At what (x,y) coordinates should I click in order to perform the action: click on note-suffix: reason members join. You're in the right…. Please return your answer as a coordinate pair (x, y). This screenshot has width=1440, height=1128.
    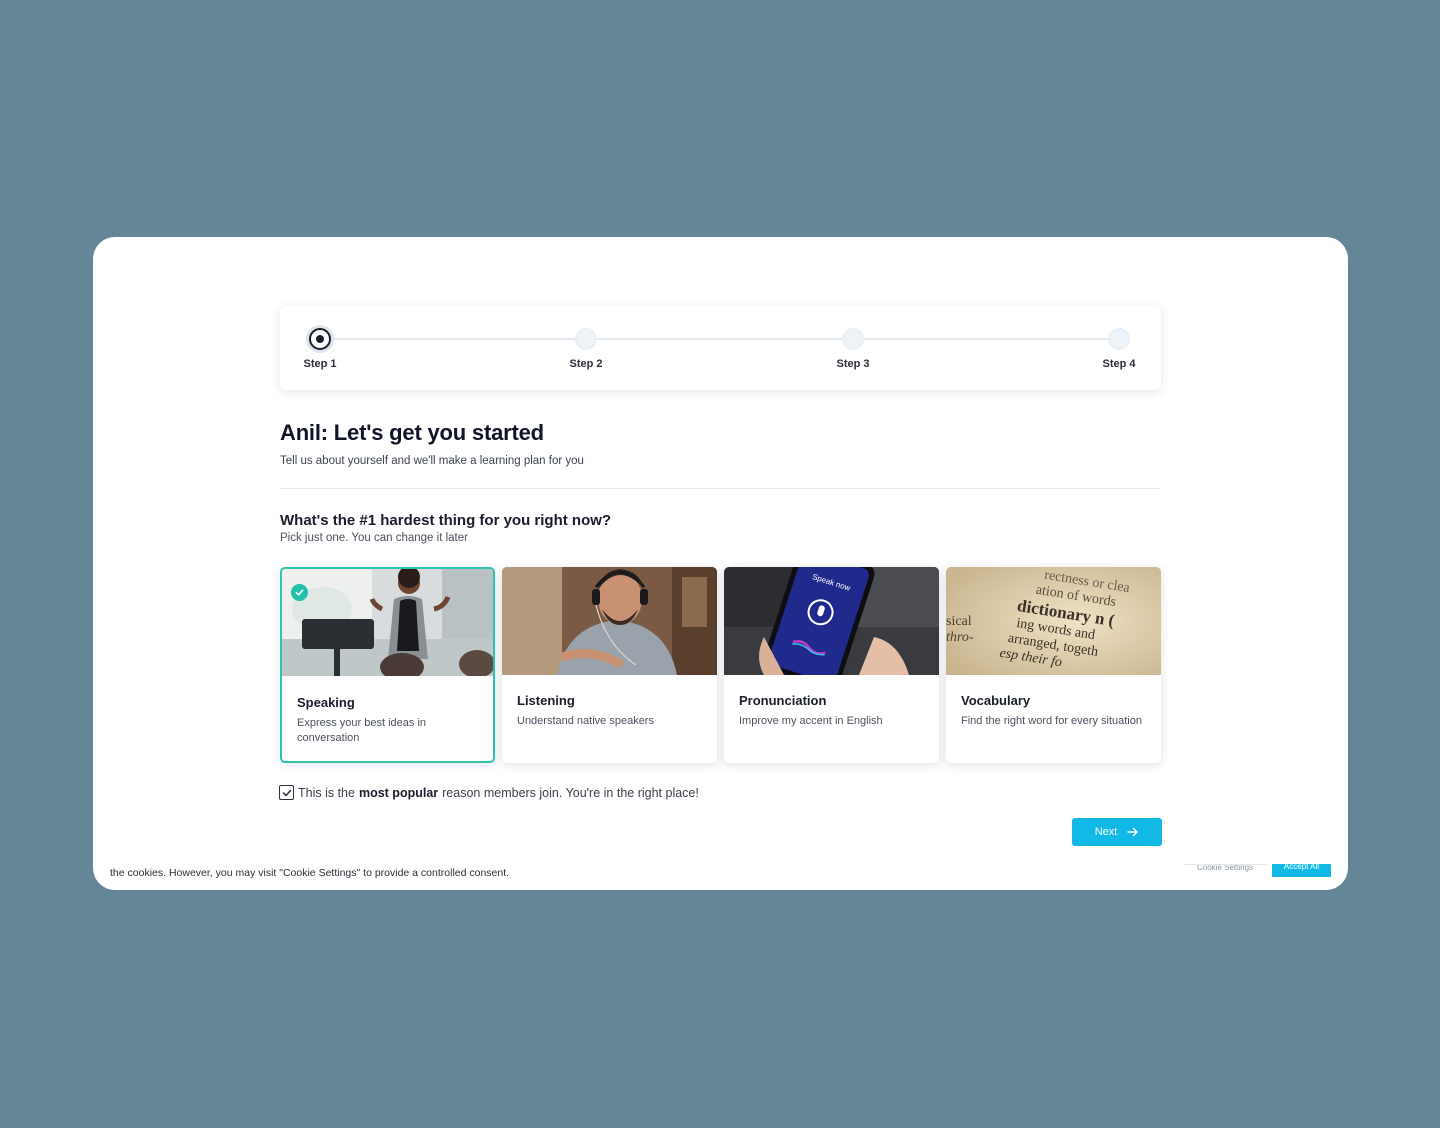
    Looking at the image, I should click on (570, 792).